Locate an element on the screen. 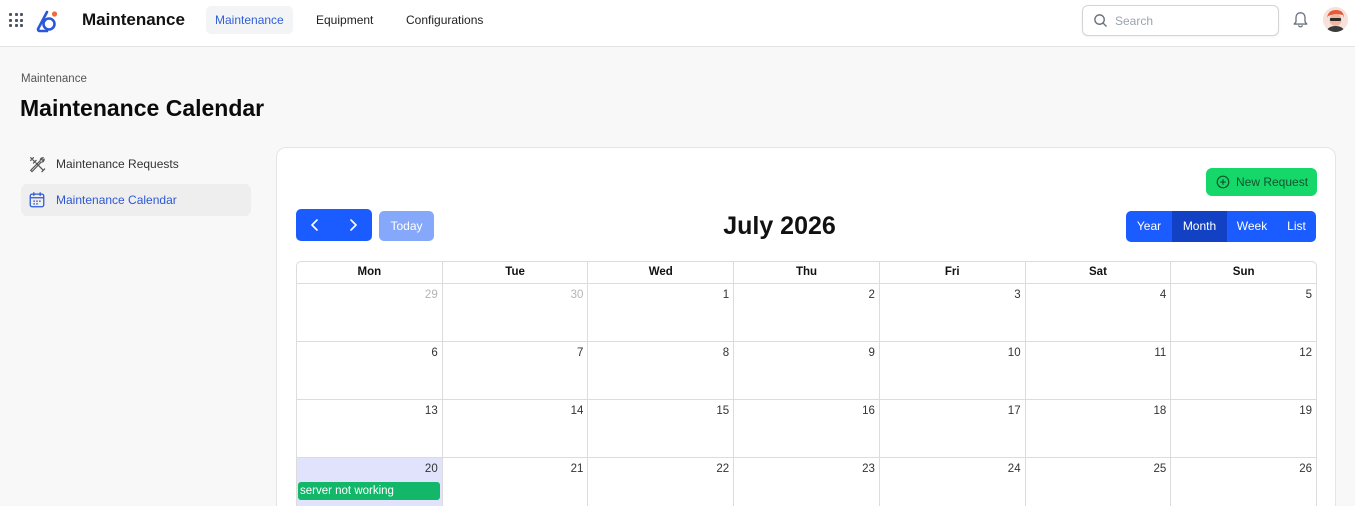 Image resolution: width=1355 pixels, height=506 pixels. search-input is located at coordinates (1190, 21).